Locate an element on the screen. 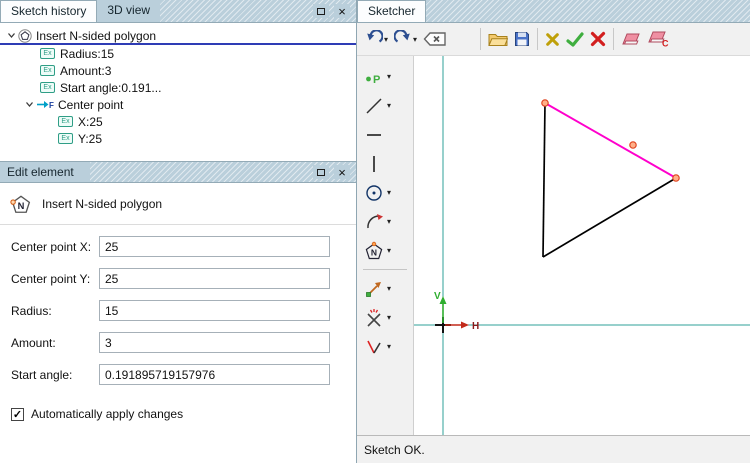  horizontal-line-tool-button is located at coordinates (385, 134).